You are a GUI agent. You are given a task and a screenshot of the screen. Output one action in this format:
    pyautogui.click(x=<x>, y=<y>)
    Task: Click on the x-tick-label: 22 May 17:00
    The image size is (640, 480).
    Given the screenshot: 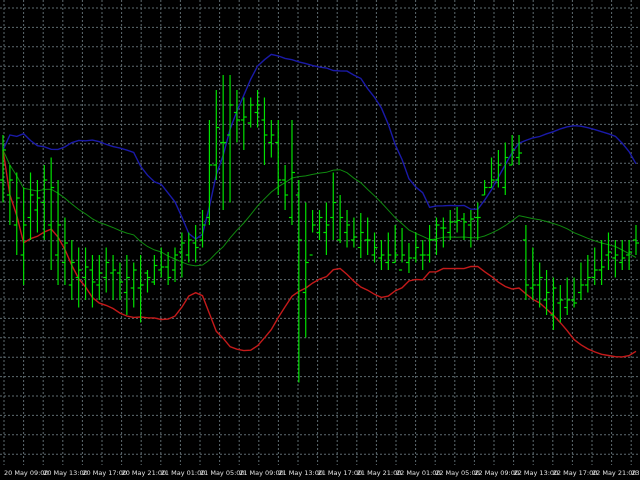 What is the action you would take?
    pyautogui.click(x=575, y=473)
    